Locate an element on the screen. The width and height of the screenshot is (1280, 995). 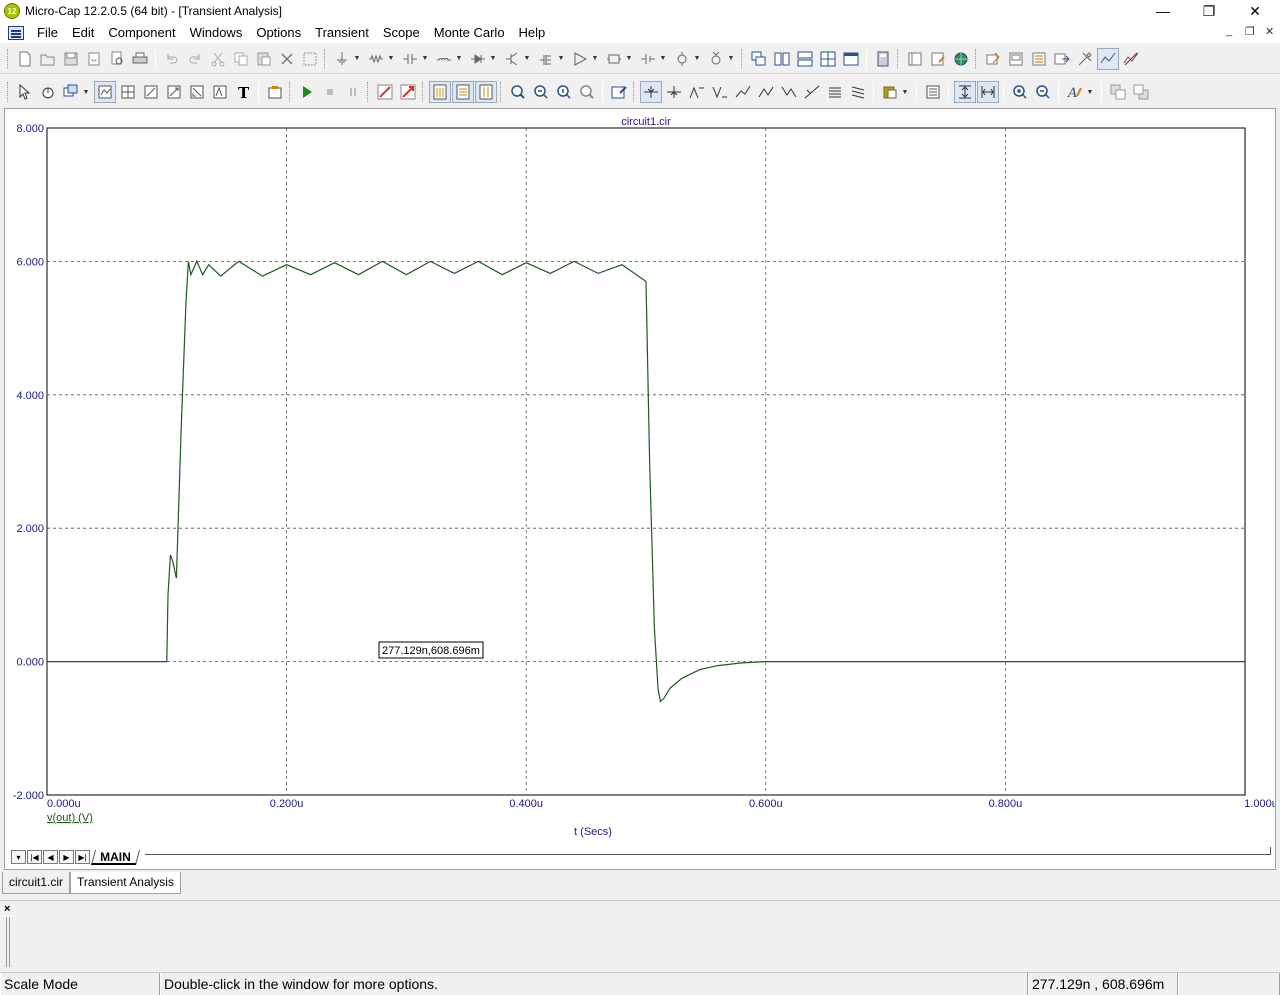
data-points-icon is located at coordinates (933, 92).